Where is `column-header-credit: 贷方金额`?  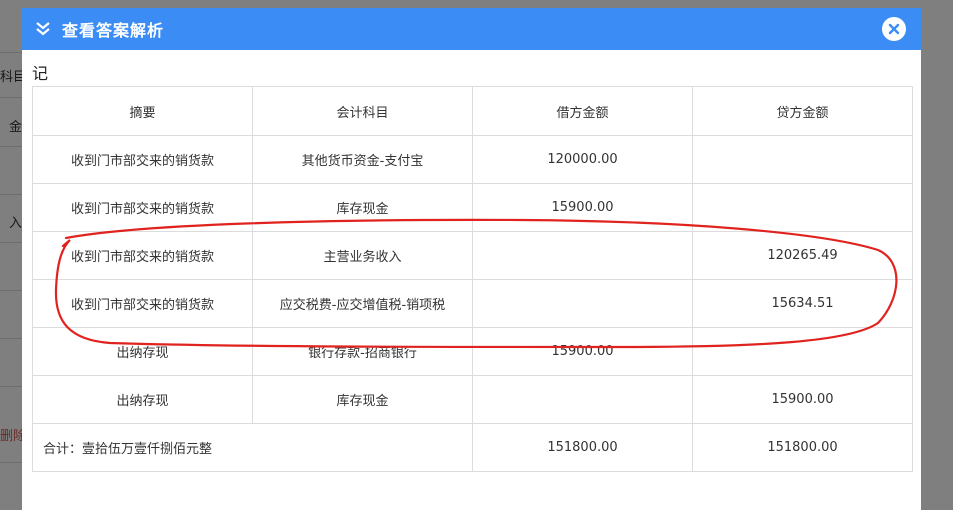
column-header-credit: 贷方金额 is located at coordinates (802, 111).